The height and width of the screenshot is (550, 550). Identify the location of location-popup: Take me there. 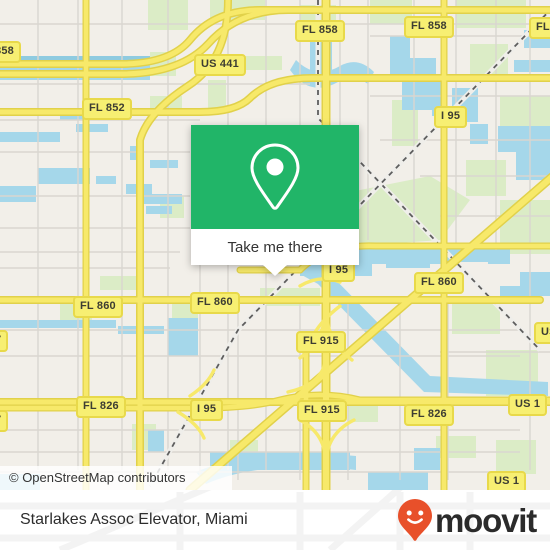
(275, 200).